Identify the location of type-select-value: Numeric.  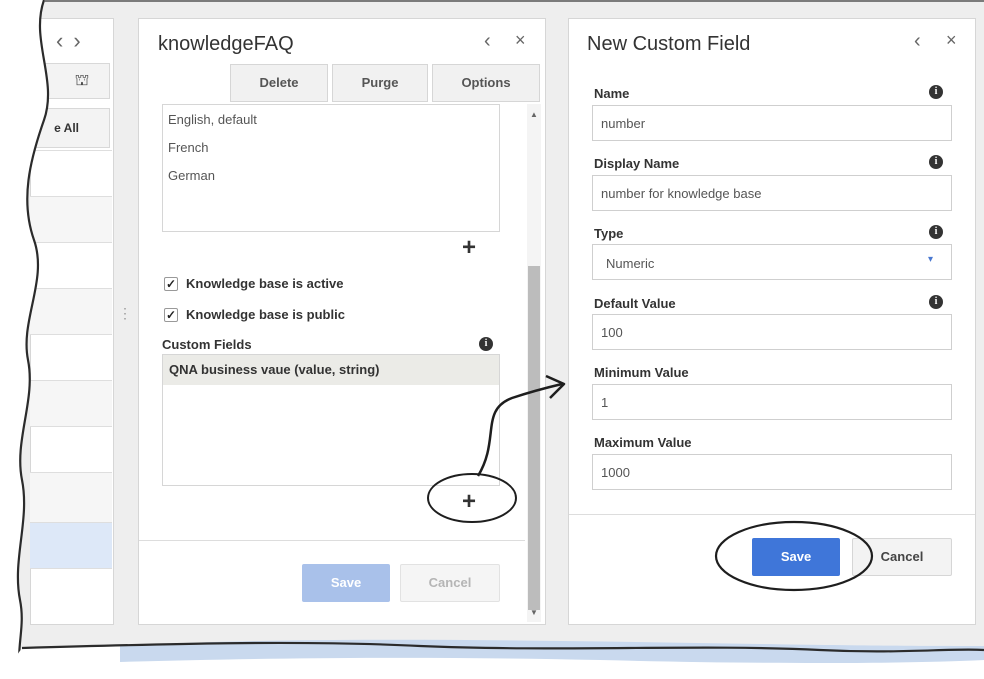
(630, 263).